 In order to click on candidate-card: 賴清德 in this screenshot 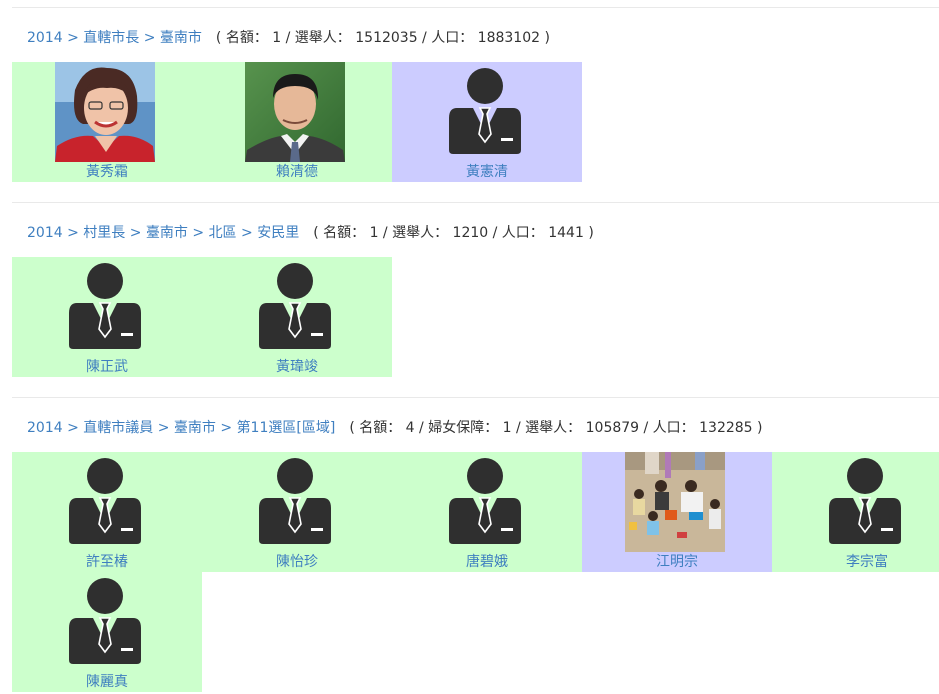, I will do `click(297, 122)`.